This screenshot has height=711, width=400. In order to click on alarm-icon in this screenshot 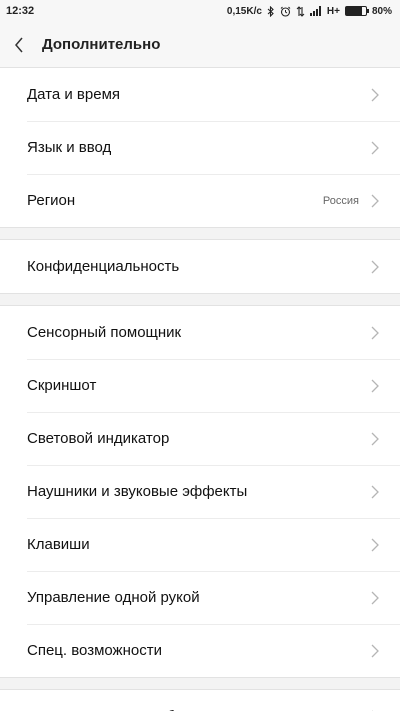, I will do `click(285, 11)`.